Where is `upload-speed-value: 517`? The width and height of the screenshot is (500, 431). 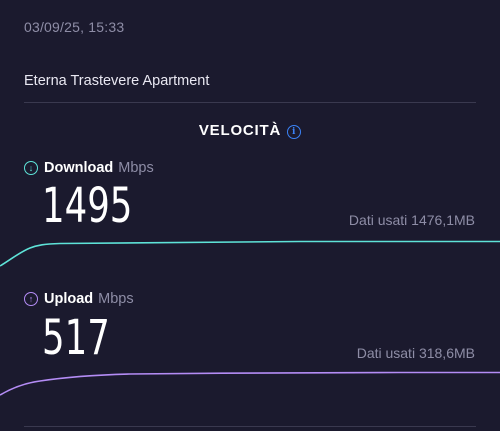 upload-speed-value: 517 is located at coordinates (76, 338).